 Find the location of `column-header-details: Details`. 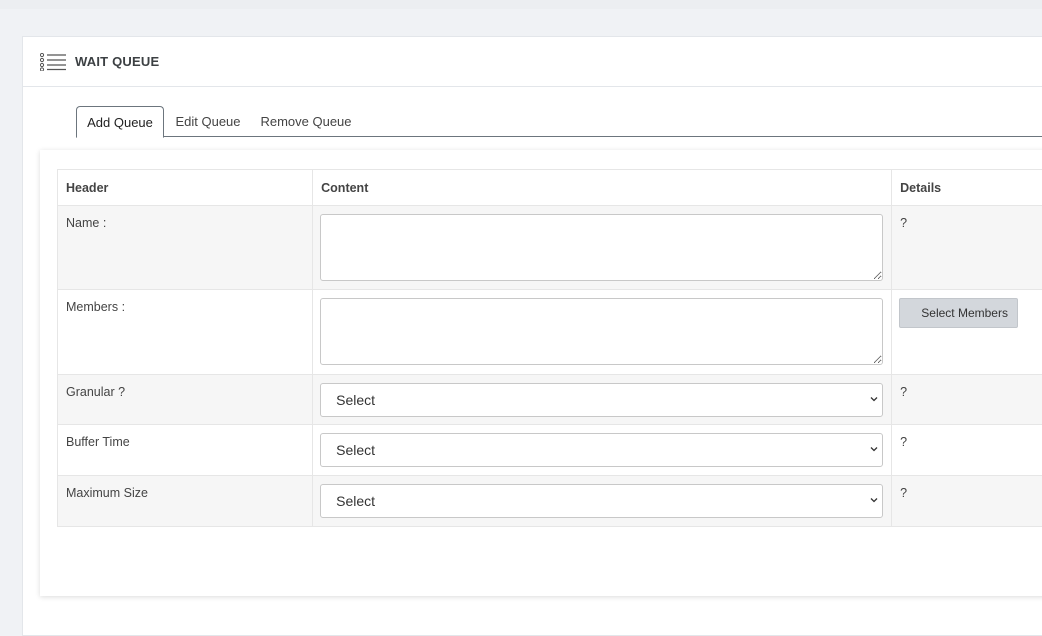

column-header-details: Details is located at coordinates (967, 188).